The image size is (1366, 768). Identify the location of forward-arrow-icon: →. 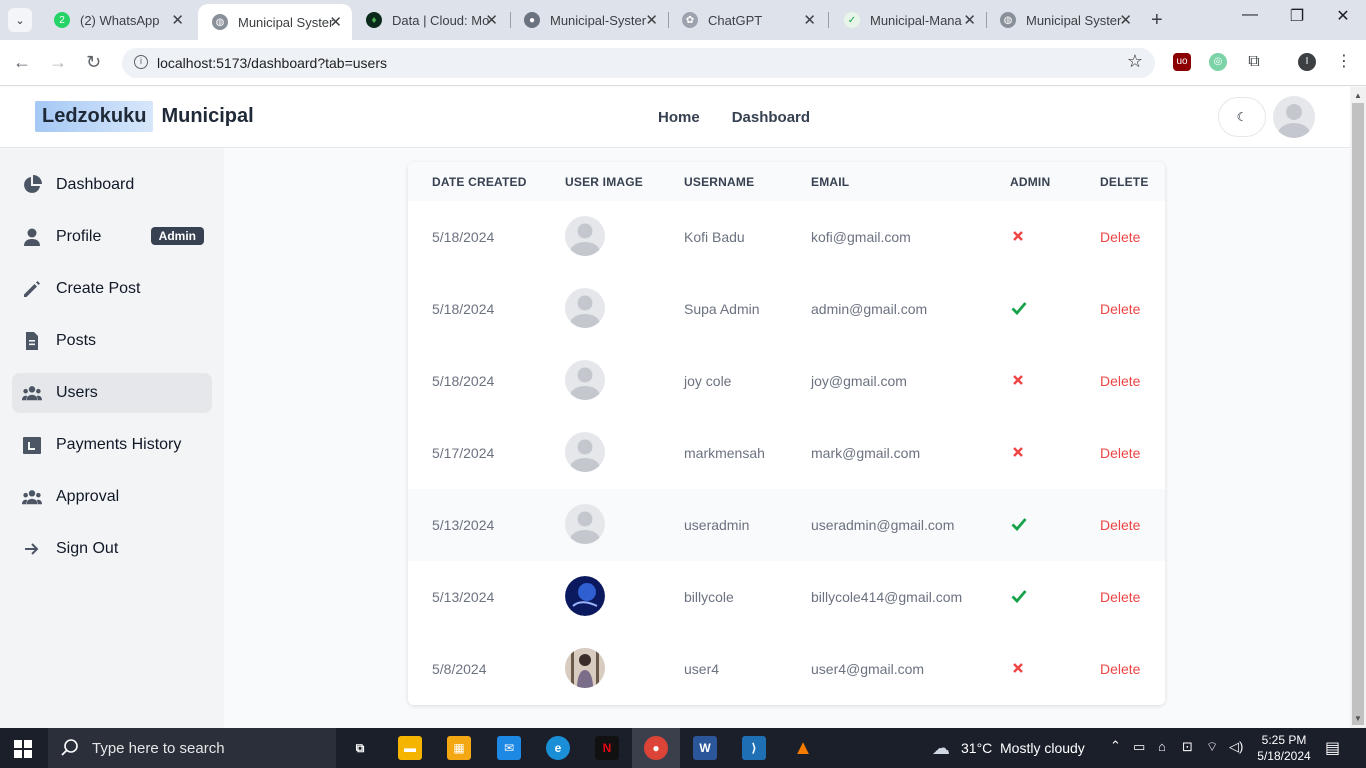
(58, 62).